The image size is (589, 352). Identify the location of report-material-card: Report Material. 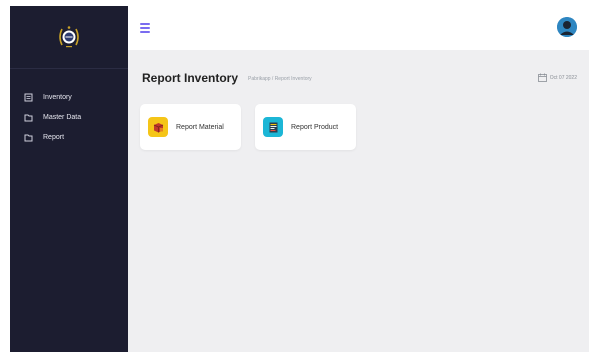
(190, 127).